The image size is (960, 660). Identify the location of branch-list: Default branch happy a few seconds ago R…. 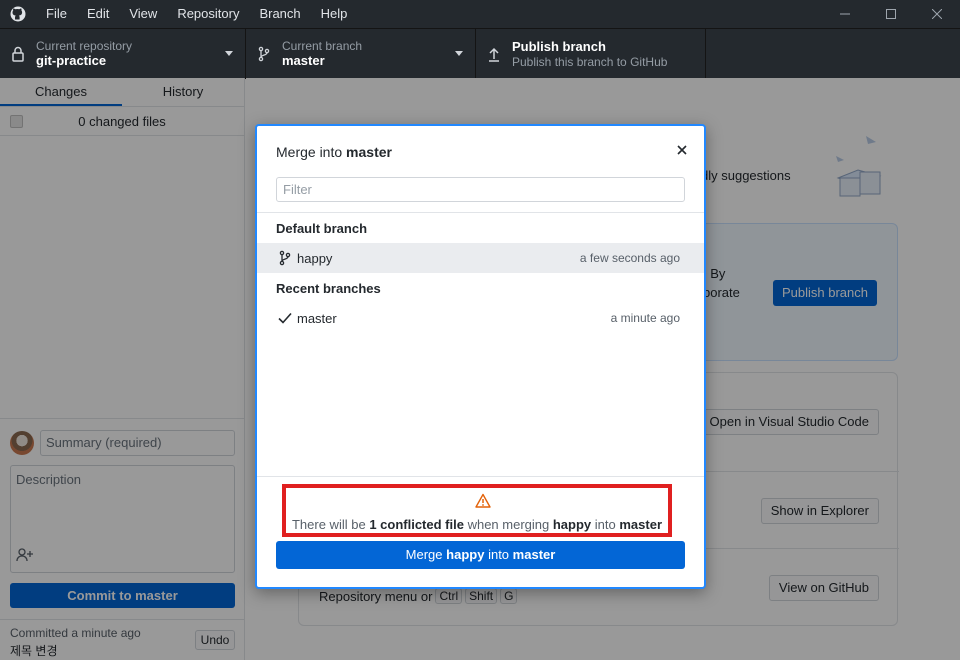
(480, 269).